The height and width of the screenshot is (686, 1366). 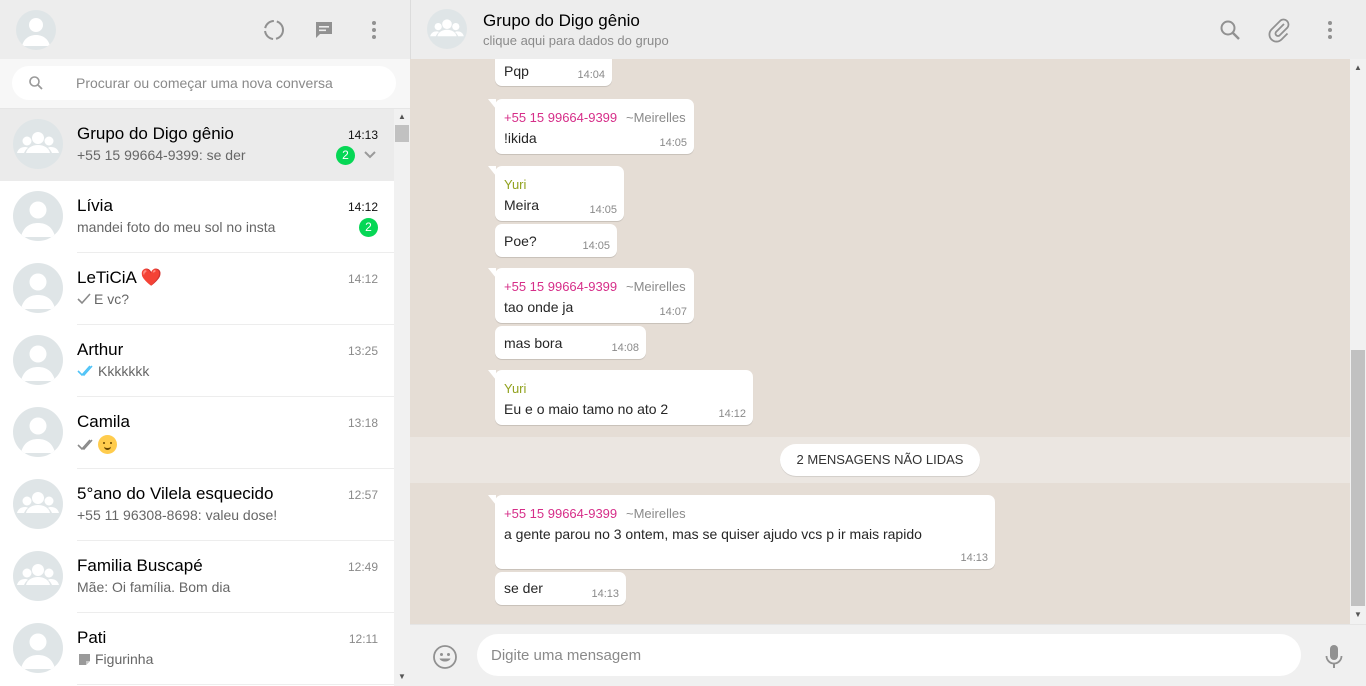 I want to click on chat-item-pati: Pati 12:11 Figurinha, so click(x=197, y=649).